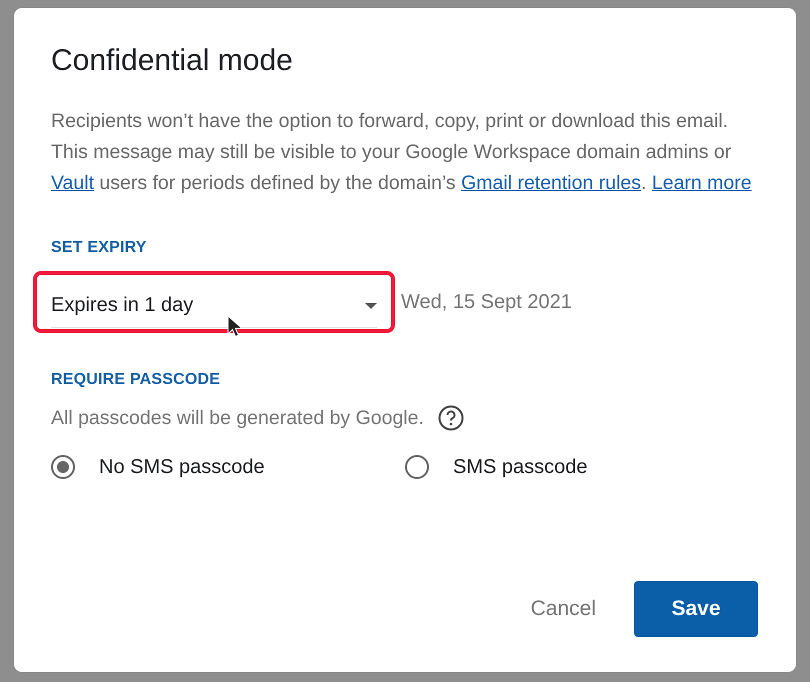 The width and height of the screenshot is (810, 682). I want to click on dialog-title: Confidential mode, so click(172, 61).